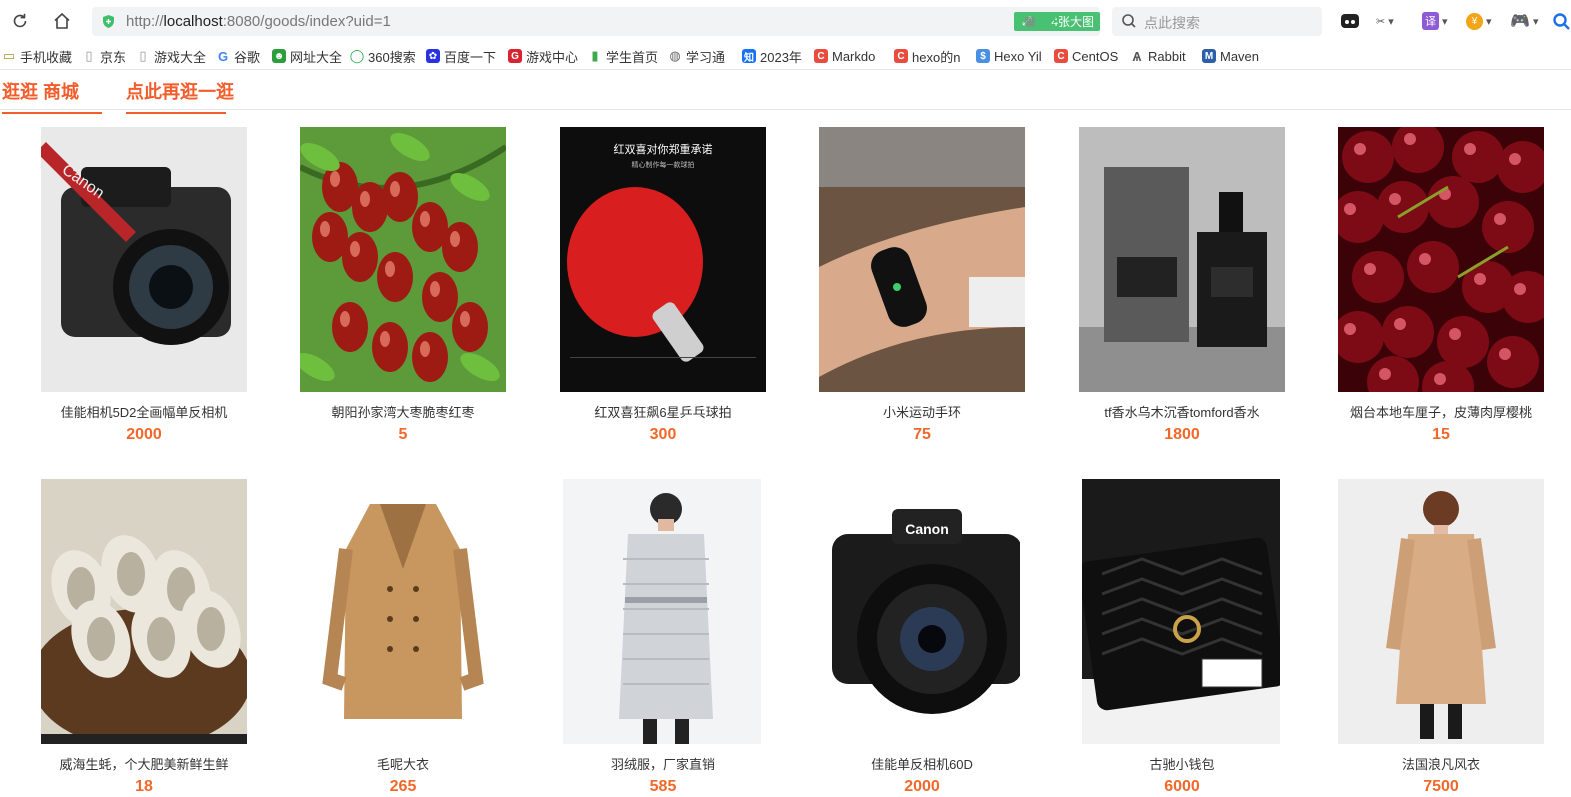  Describe the element at coordinates (1129, 21) in the screenshot. I see `search-icon` at that location.